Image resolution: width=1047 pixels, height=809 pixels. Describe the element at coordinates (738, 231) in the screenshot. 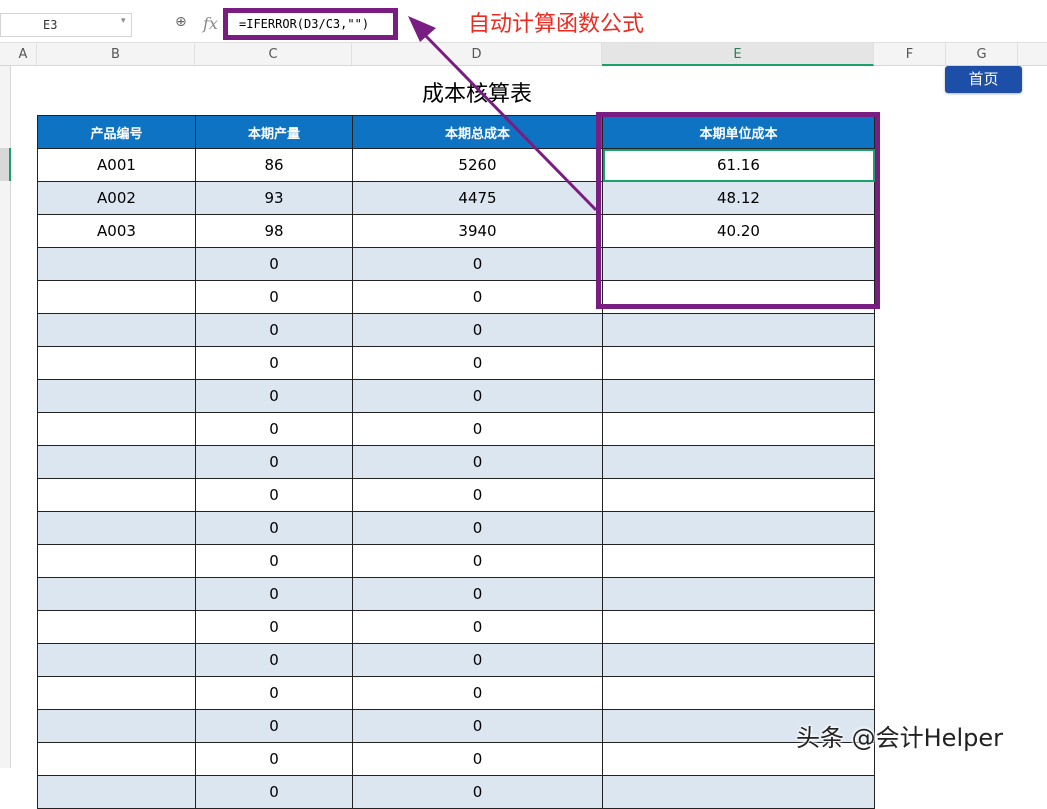

I see `cell-unit-cost: 40.20` at that location.